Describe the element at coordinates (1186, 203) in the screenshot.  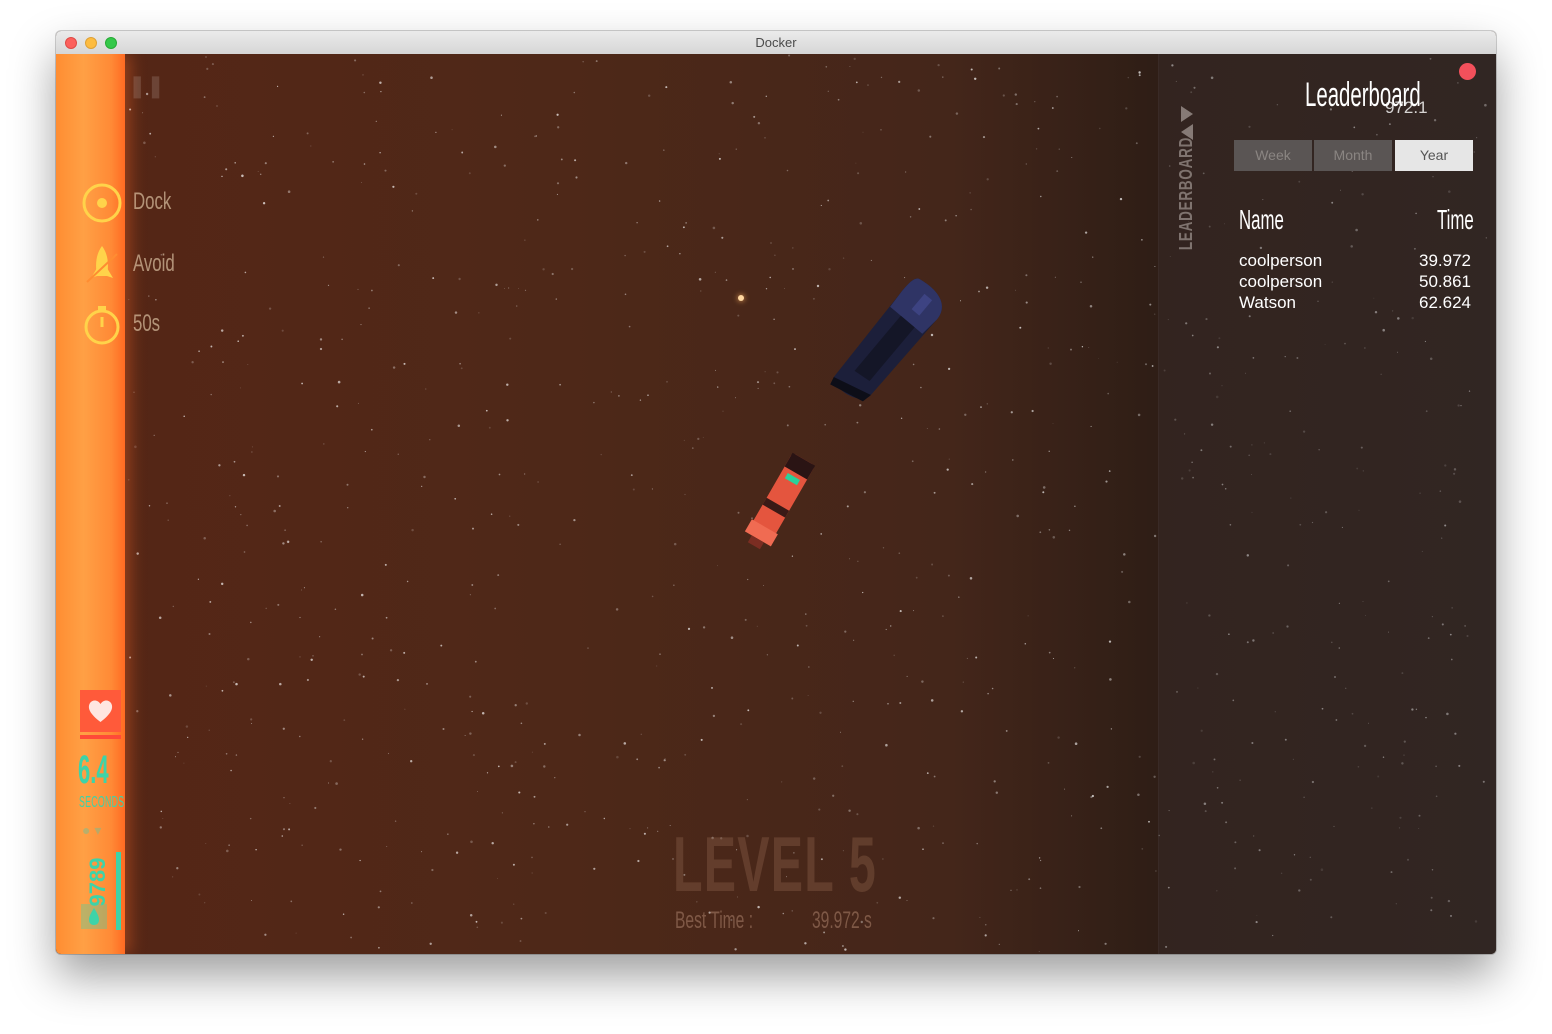
I see `leaderboard-side-label: LEADERBOARD` at that location.